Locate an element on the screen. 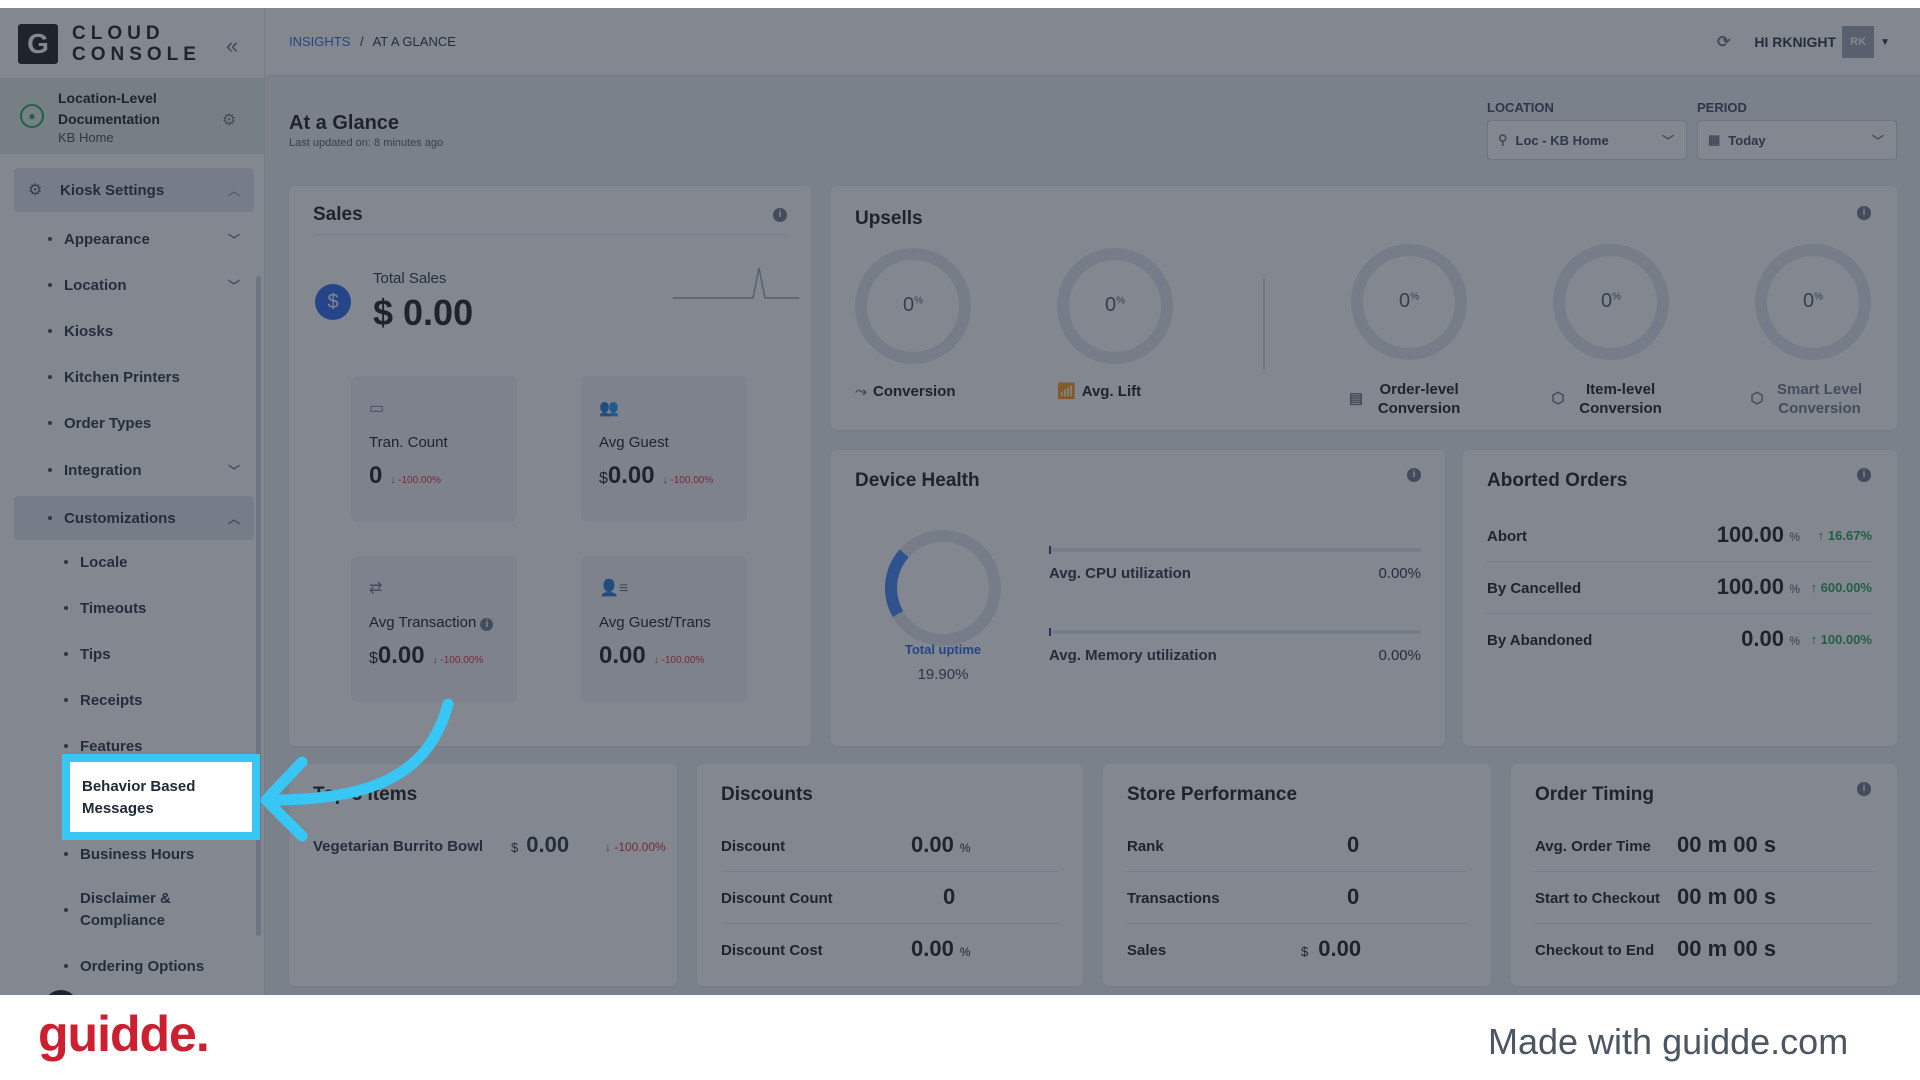 The height and width of the screenshot is (1080, 1920). row-label: Checkout to End is located at coordinates (1595, 950).